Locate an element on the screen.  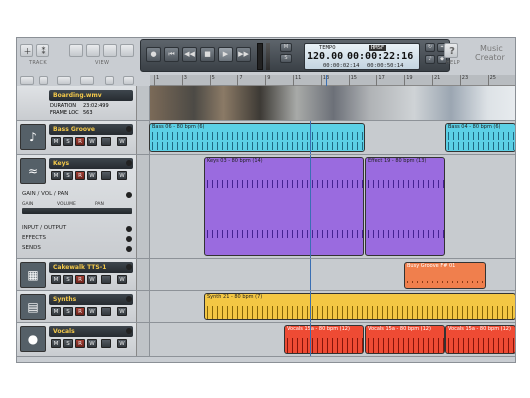
audio-clip: Synth 21 - 80 bpm (7) is located at coordinates (359, 306).